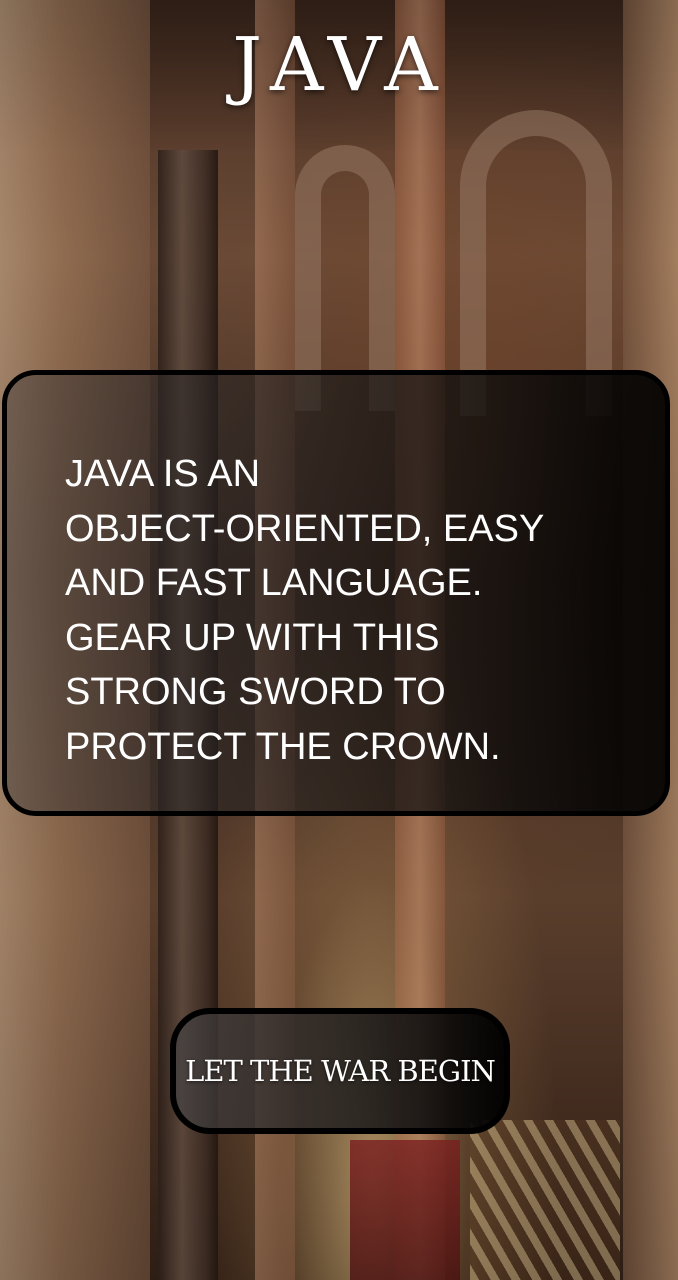 Image resolution: width=678 pixels, height=1280 pixels. I want to click on background-red-drape, so click(405, 1210).